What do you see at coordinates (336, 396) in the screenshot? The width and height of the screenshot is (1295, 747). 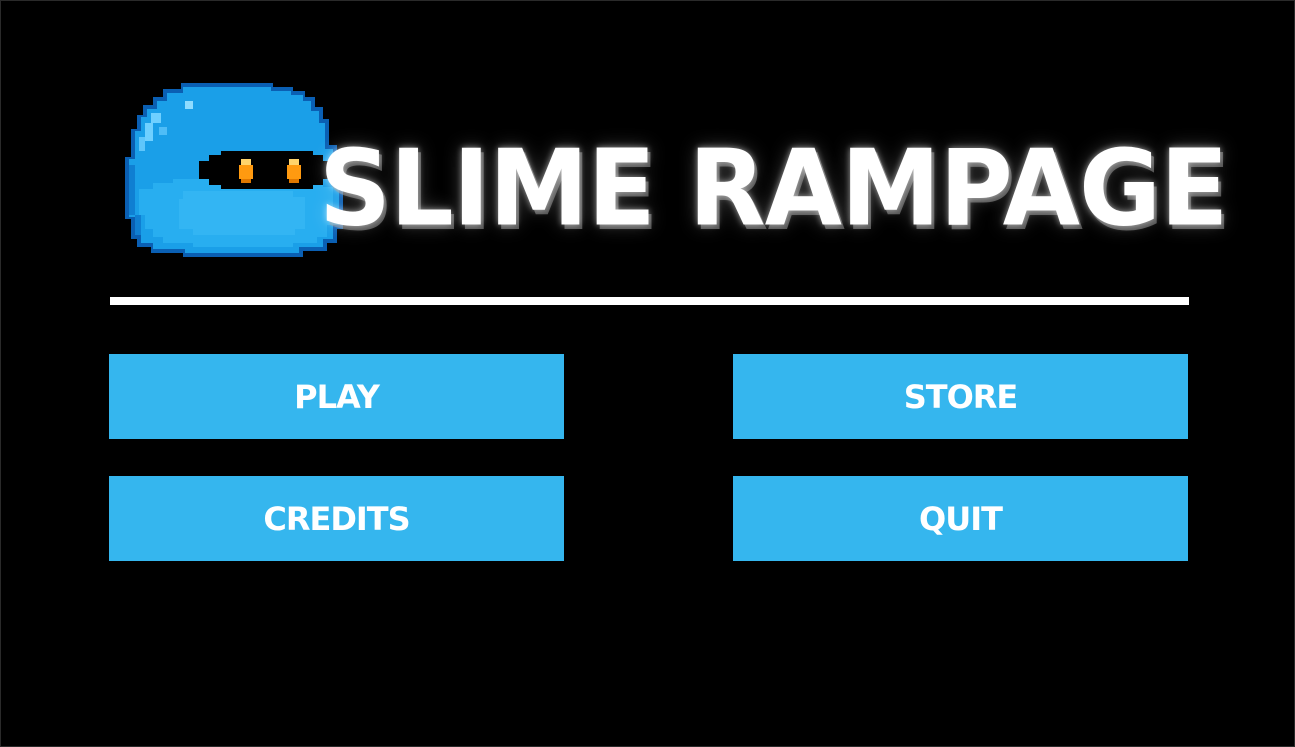 I see `play-button: PLAY` at bounding box center [336, 396].